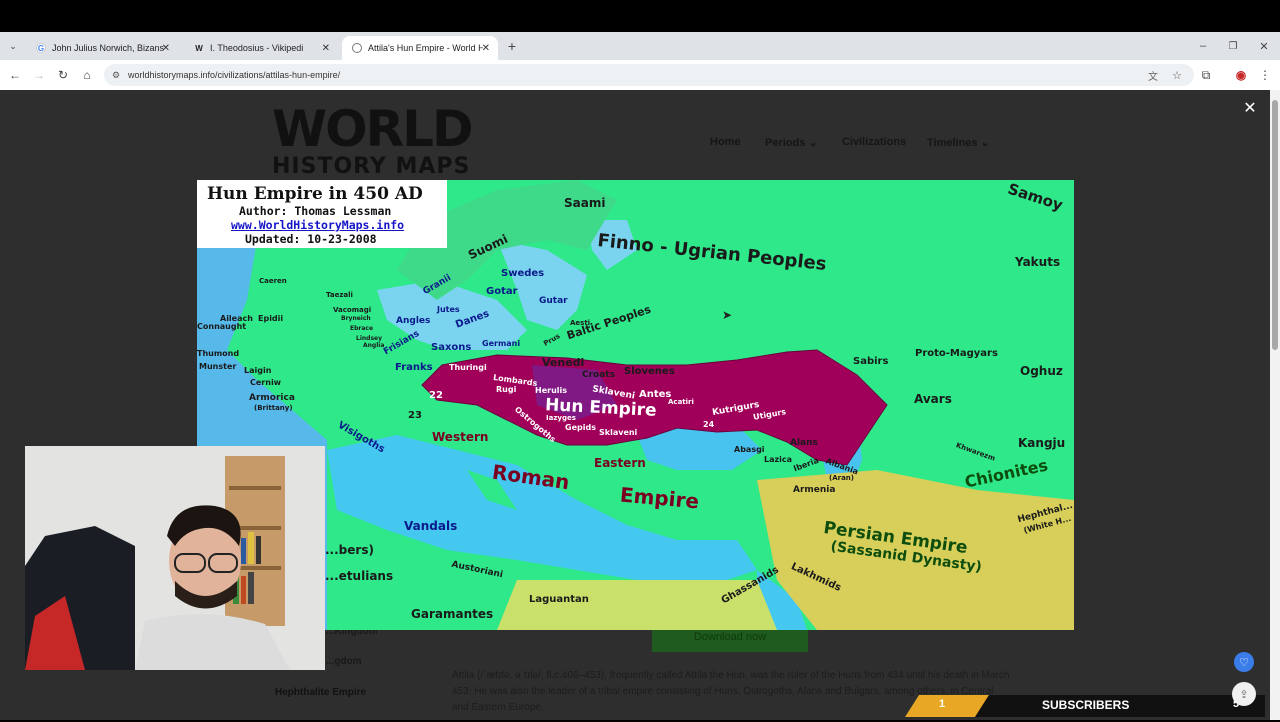 The image size is (1280, 722). What do you see at coordinates (468, 367) in the screenshot?
I see `label-thuringi: Thuringi` at bounding box center [468, 367].